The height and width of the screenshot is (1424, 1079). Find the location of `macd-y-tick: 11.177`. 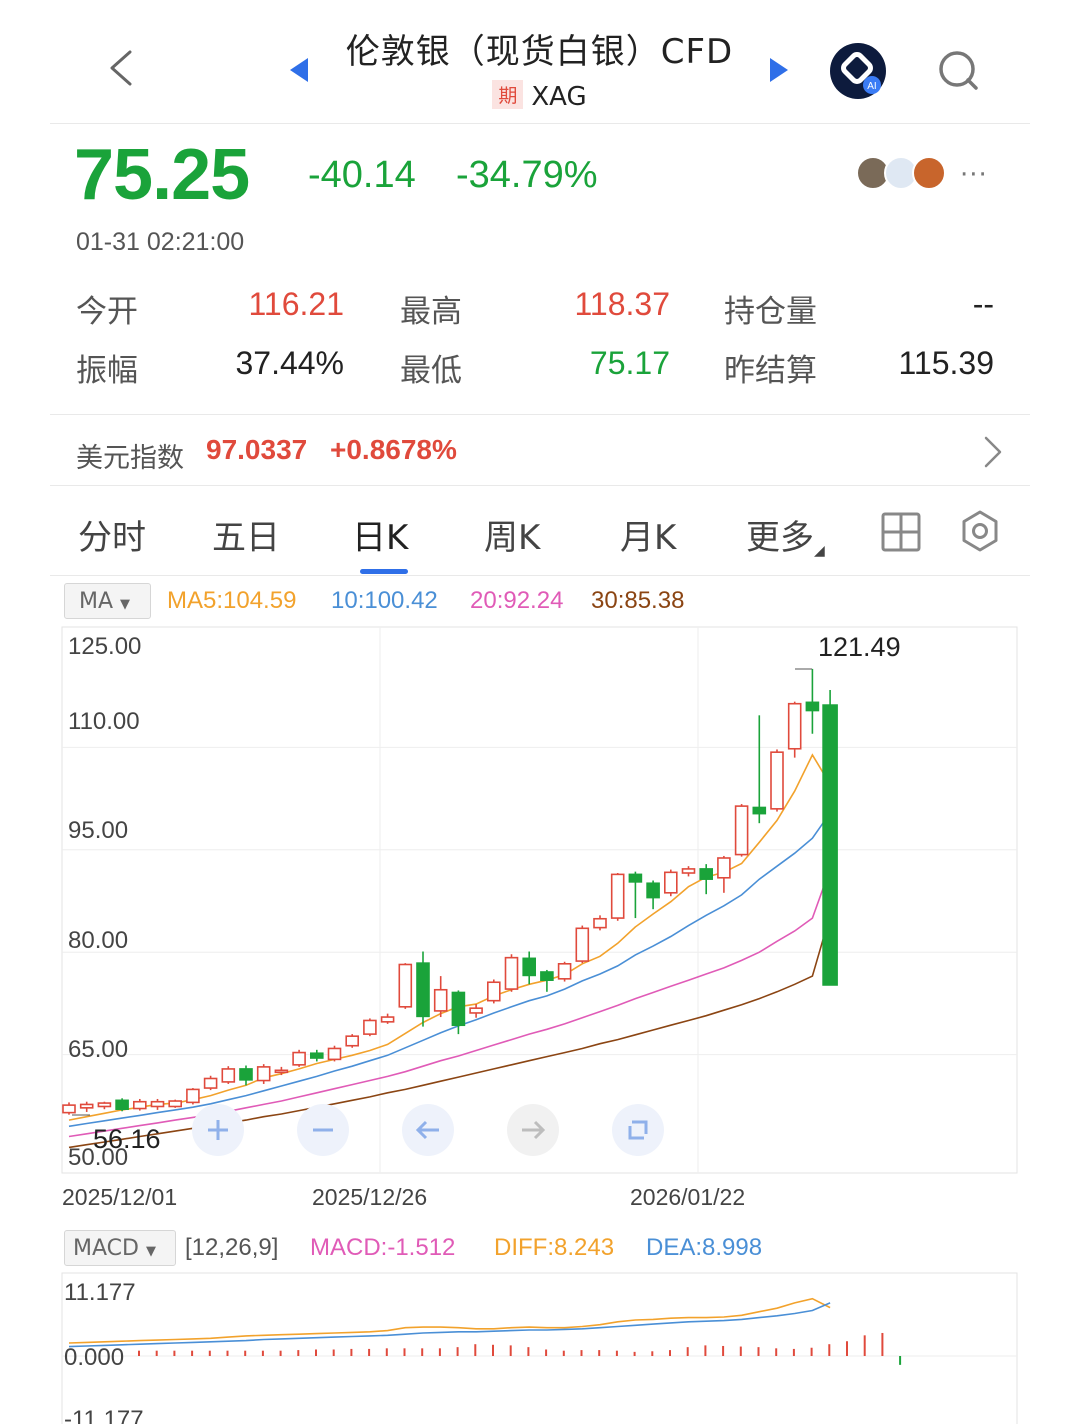

macd-y-tick: 11.177 is located at coordinates (100, 1292).